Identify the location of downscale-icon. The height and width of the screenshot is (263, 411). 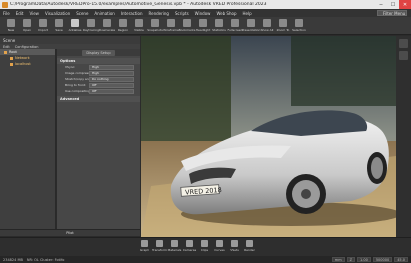
(107, 23).